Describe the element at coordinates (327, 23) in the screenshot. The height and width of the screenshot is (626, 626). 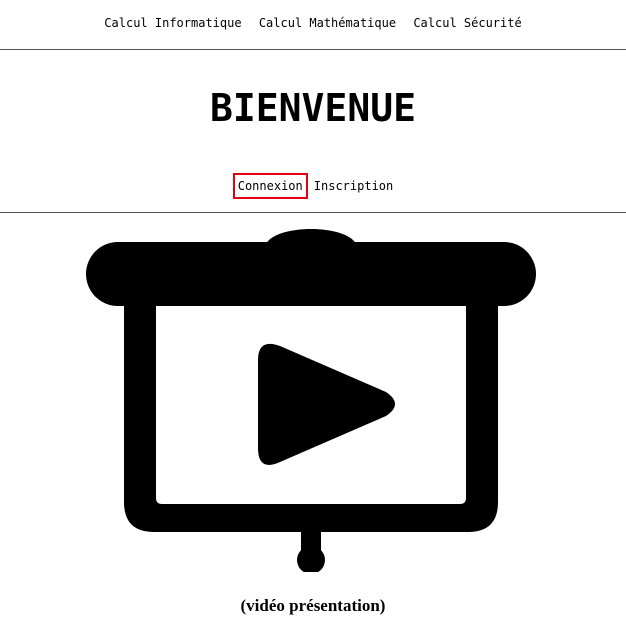
I see `nav-link-calcul-mathematique: Calcul Mathématique` at that location.